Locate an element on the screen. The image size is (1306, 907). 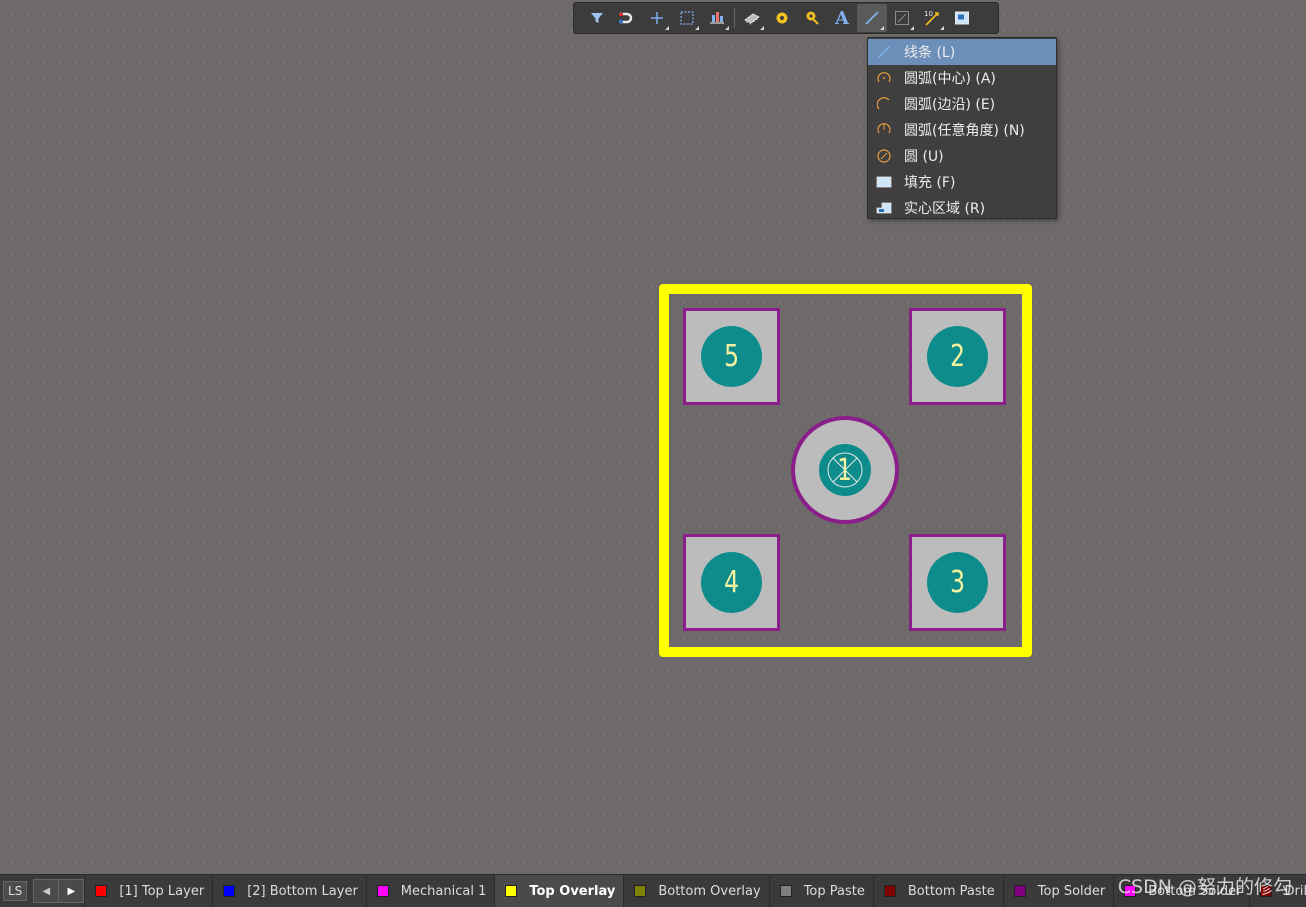
layer-tab-top-paste: Top Paste is located at coordinates (820, 891).